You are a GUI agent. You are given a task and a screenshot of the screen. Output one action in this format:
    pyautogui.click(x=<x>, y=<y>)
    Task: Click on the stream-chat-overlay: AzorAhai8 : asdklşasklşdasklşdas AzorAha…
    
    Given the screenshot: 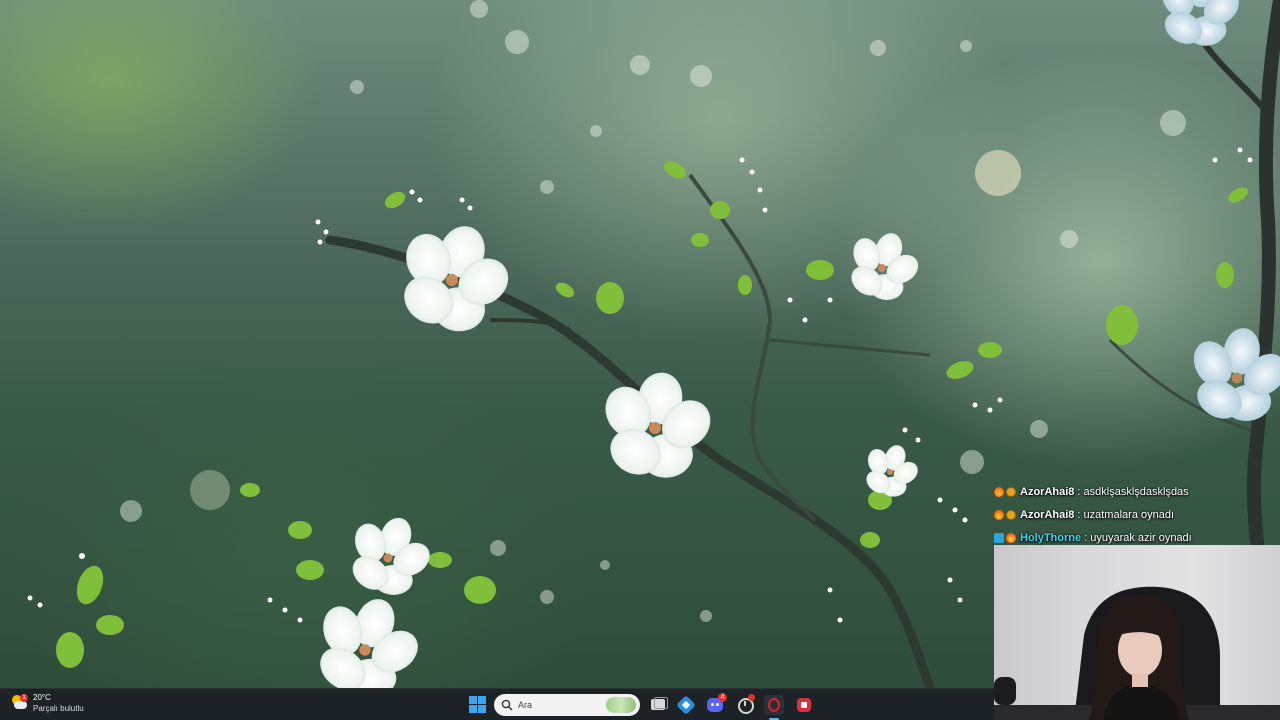 What is the action you would take?
    pyautogui.click(x=1119, y=514)
    